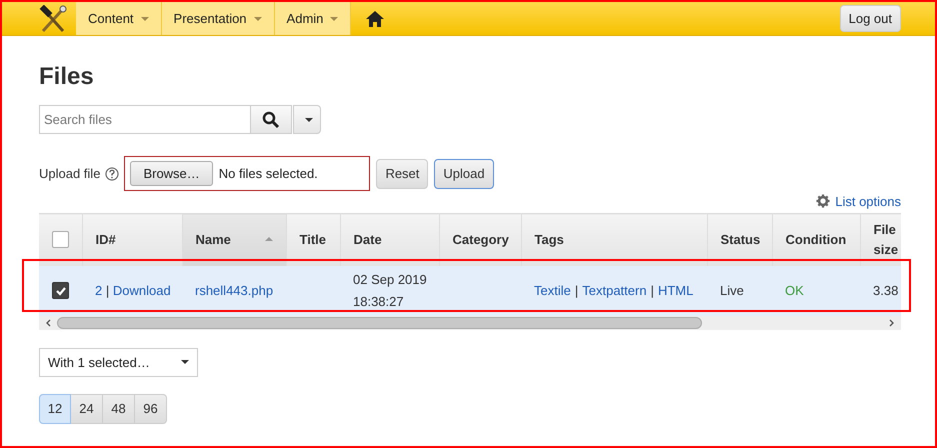 This screenshot has height=448, width=937. What do you see at coordinates (870, 18) in the screenshot?
I see `logout-button: Log out` at bounding box center [870, 18].